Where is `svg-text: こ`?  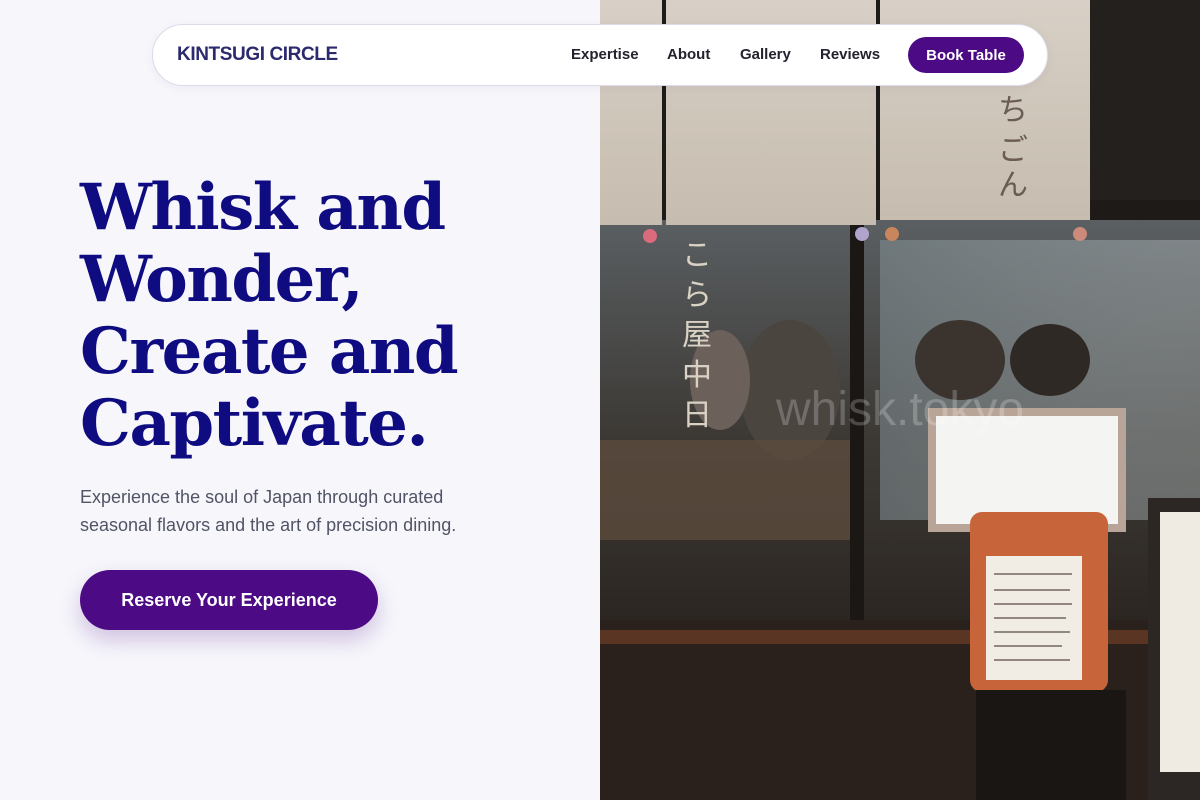
svg-text: こ is located at coordinates (697, 255).